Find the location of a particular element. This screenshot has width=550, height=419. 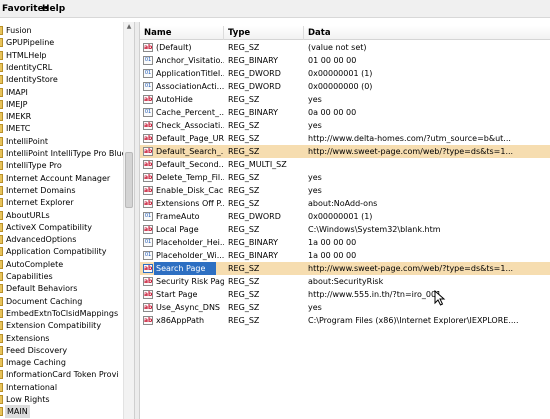

menu-help: Help is located at coordinates (53, 9).